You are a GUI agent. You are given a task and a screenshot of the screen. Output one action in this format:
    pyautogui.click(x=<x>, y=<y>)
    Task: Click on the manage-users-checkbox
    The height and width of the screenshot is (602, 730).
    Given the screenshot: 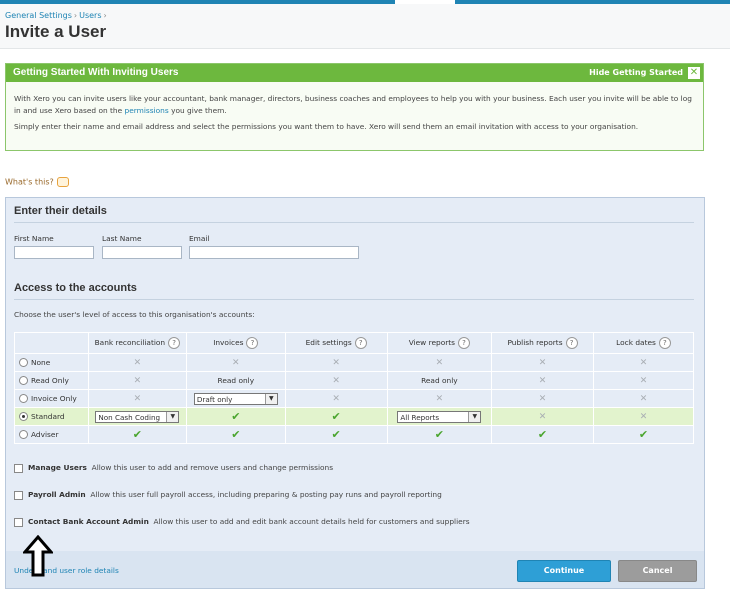 What is the action you would take?
    pyautogui.click(x=18, y=468)
    